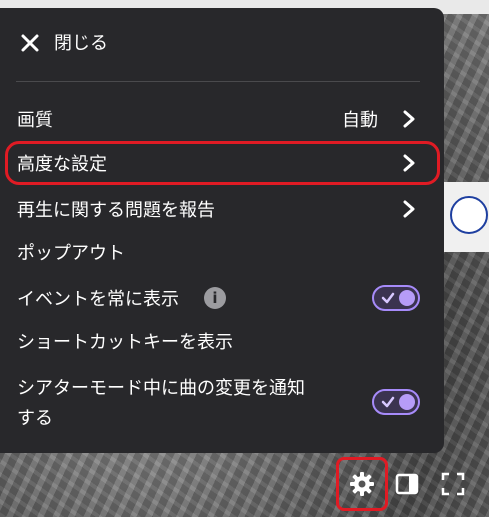 This screenshot has height=517, width=489. I want to click on menu-item-show-shortcuts: ショートカットキーを表示, so click(222, 341).